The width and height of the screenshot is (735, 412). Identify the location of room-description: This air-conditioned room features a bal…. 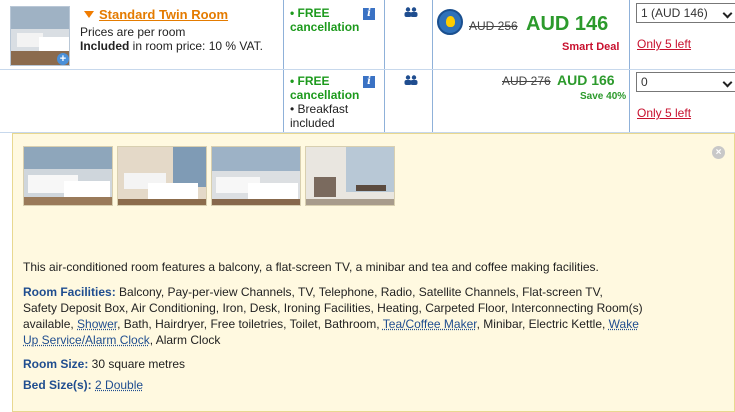
(311, 267).